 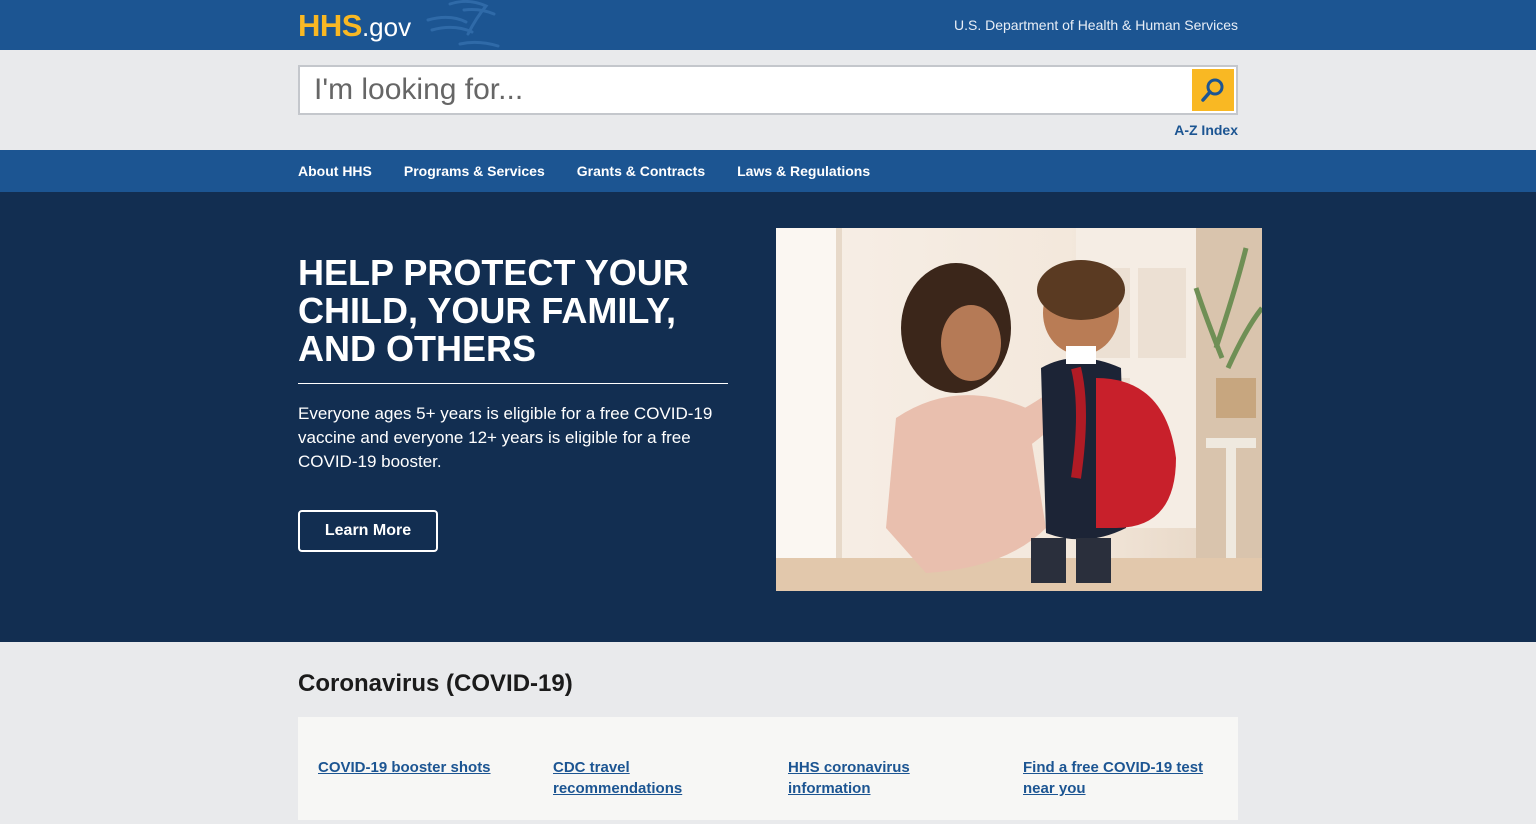 I want to click on covid-section-title: Coronavirus (COVID-19), so click(x=435, y=683).